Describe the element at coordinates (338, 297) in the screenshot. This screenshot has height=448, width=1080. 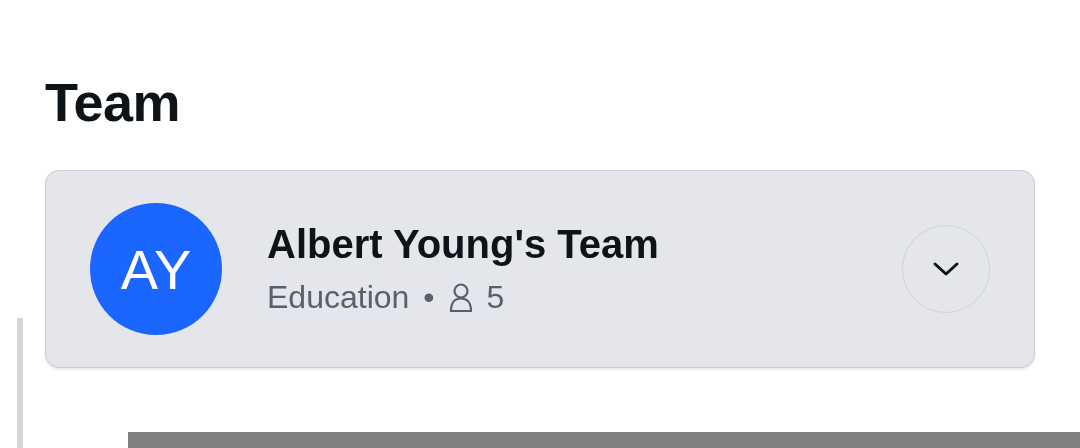
I see `team-category: Education` at that location.